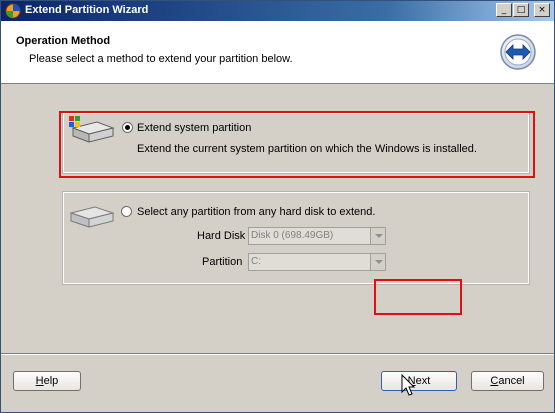  What do you see at coordinates (39, 381) in the screenshot?
I see `help-accelerator: H` at bounding box center [39, 381].